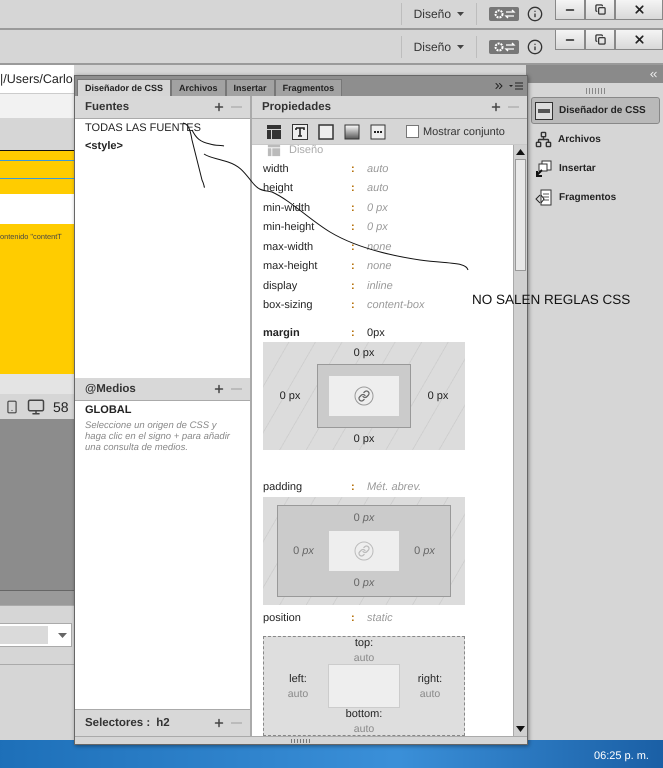  What do you see at coordinates (364, 714) in the screenshot?
I see `position-label: bottom:` at bounding box center [364, 714].